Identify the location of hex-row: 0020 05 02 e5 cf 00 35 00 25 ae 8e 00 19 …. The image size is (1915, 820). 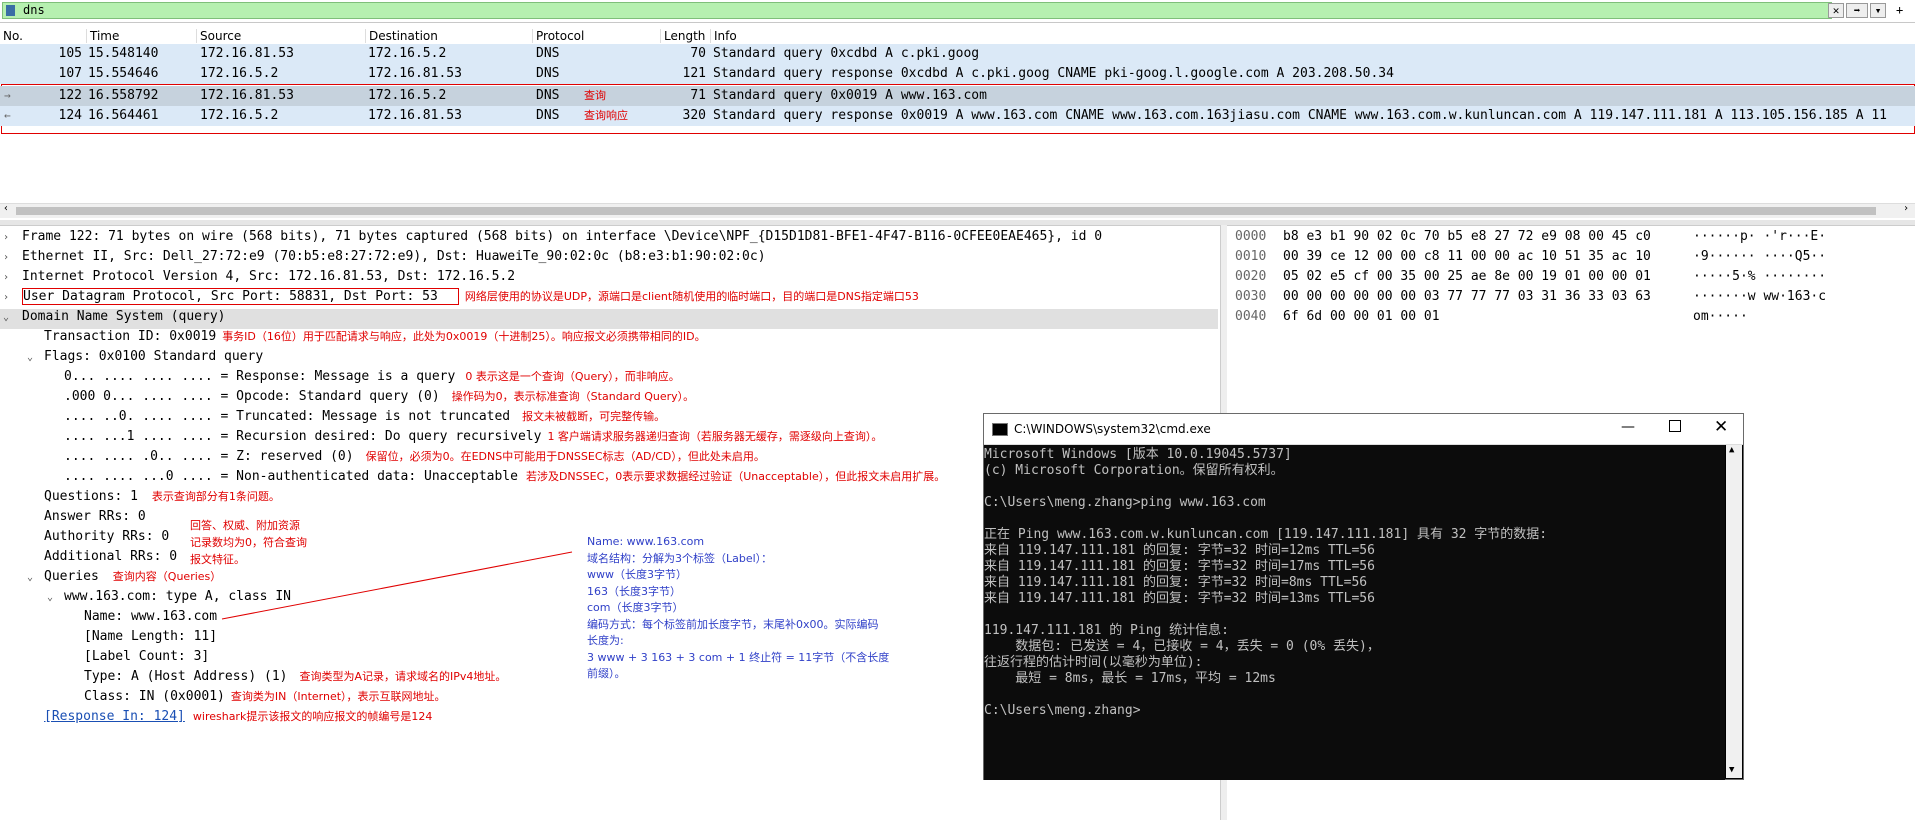
(1530, 277).